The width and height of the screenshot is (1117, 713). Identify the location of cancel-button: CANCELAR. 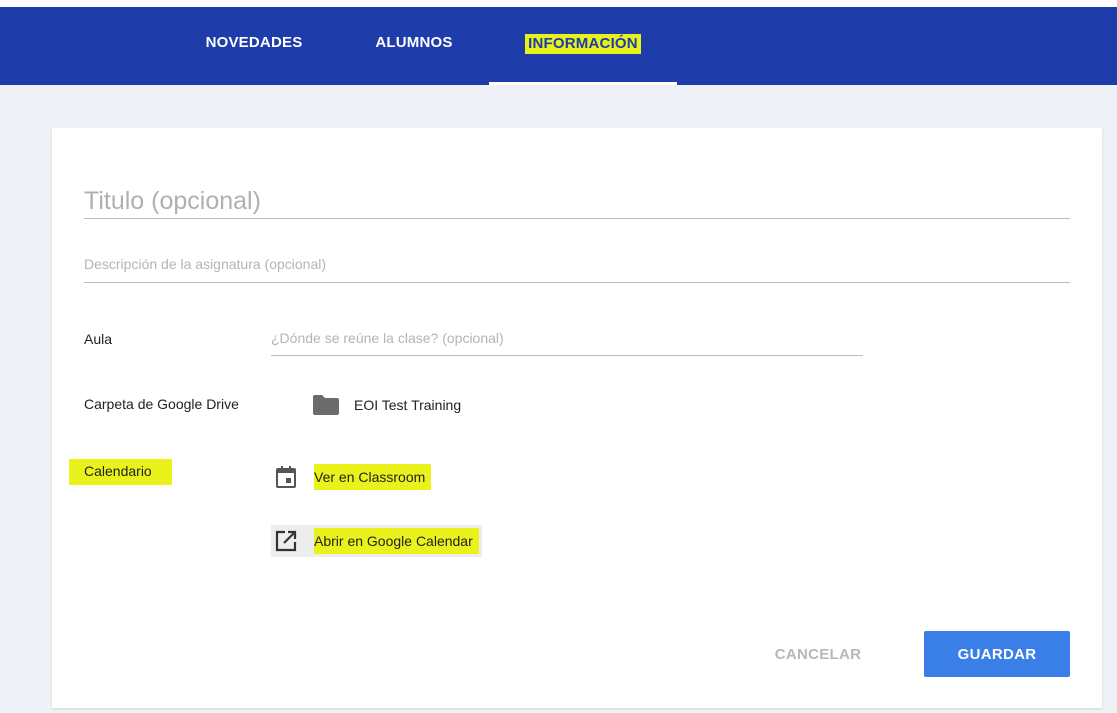
(818, 654).